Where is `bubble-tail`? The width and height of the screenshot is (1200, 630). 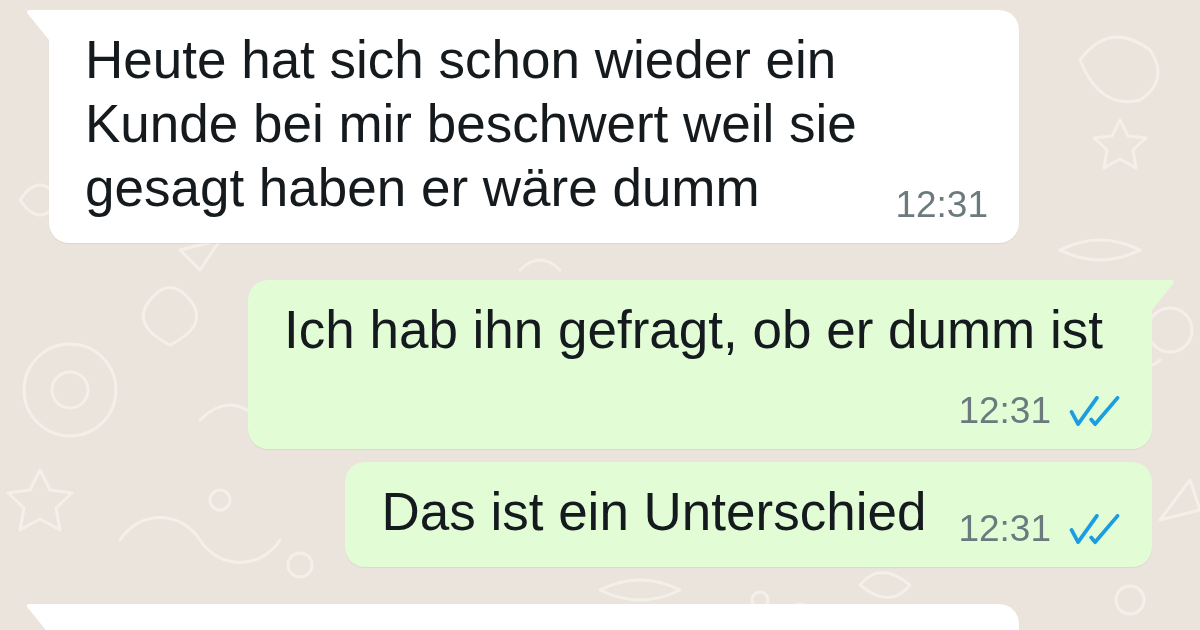
bubble-tail is located at coordinates (37, 617).